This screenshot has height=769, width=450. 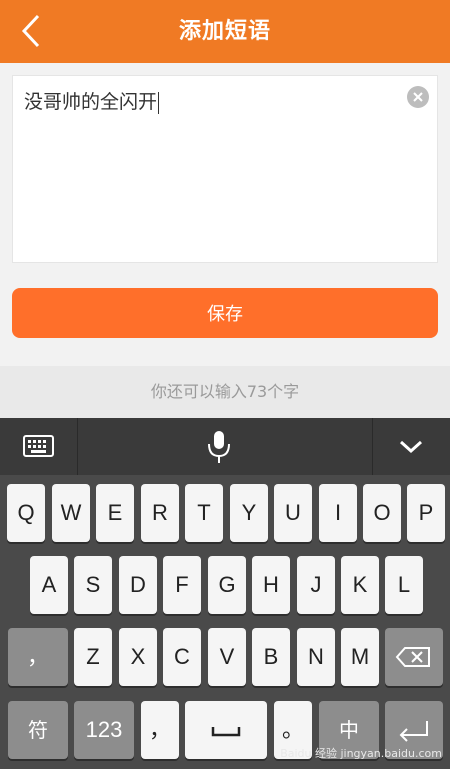 What do you see at coordinates (227, 585) in the screenshot?
I see `key-g: G` at bounding box center [227, 585].